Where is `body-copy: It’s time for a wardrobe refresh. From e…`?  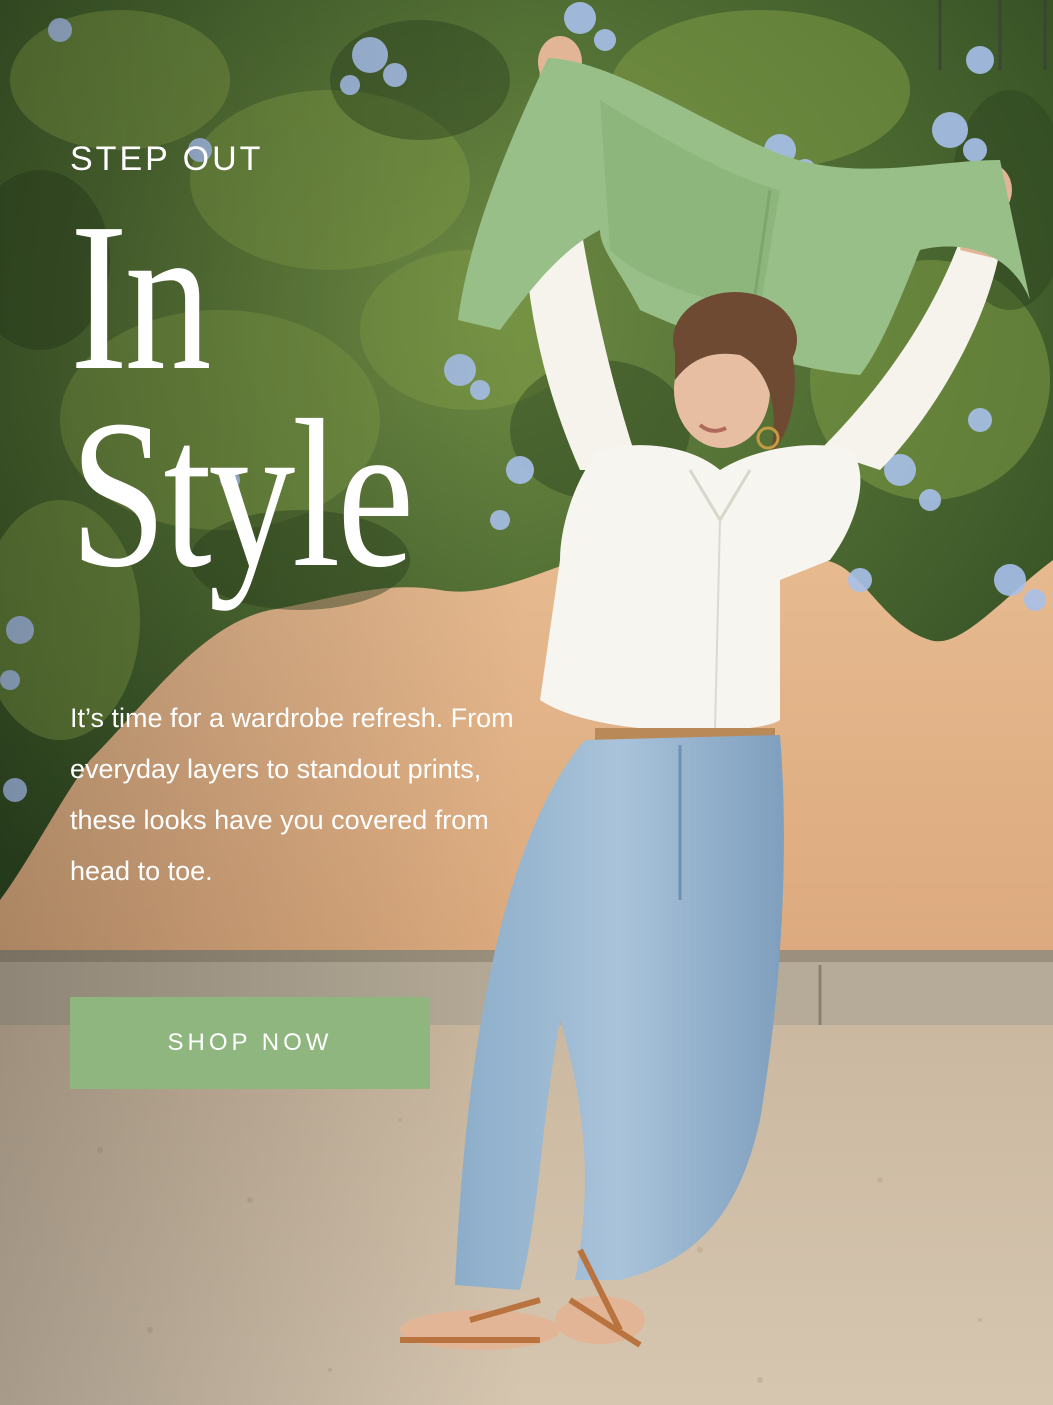
body-copy: It’s time for a wardrobe refresh. From e… is located at coordinates (292, 794).